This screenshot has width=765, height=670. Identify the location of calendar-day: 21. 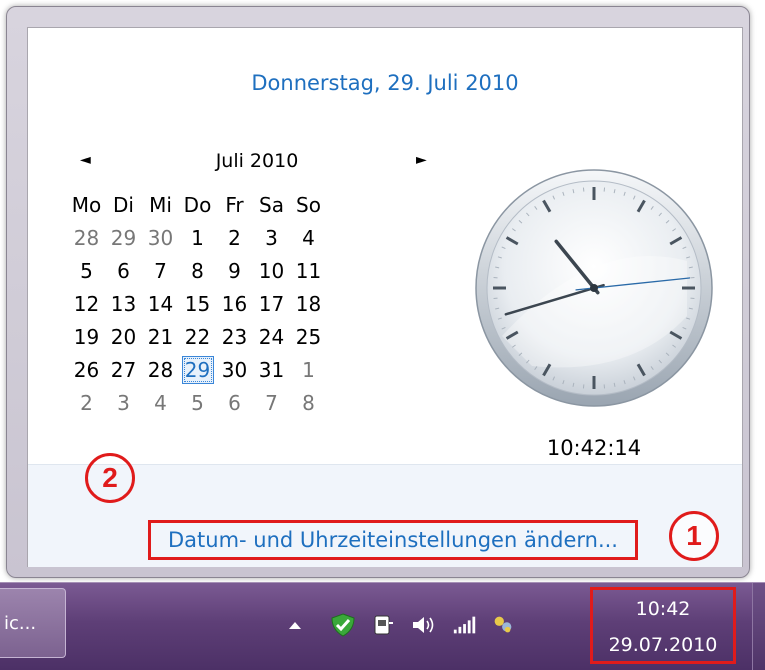
(160, 336).